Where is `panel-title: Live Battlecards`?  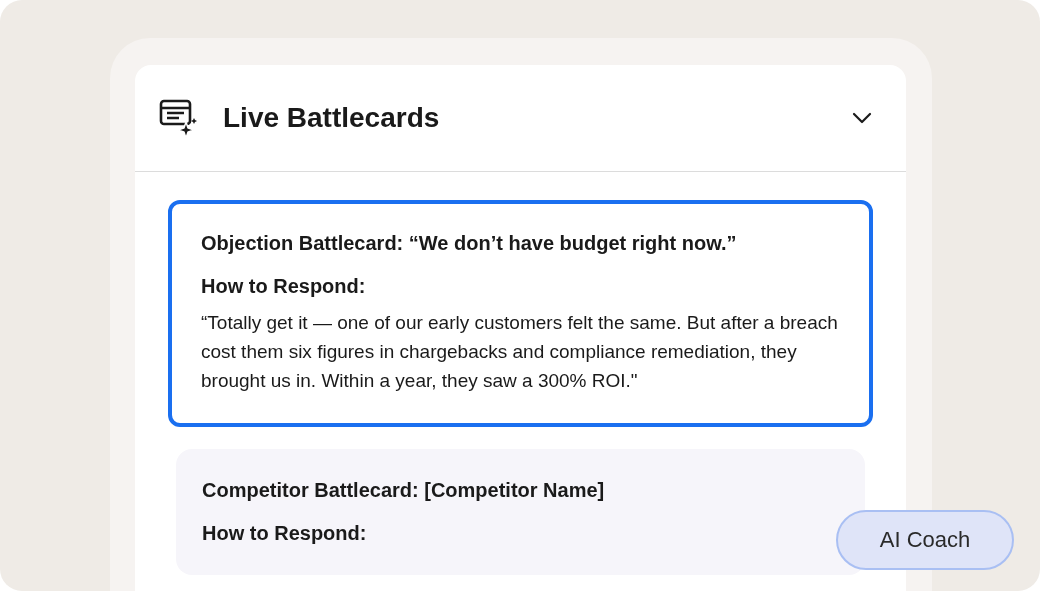 panel-title: Live Battlecards is located at coordinates (332, 118).